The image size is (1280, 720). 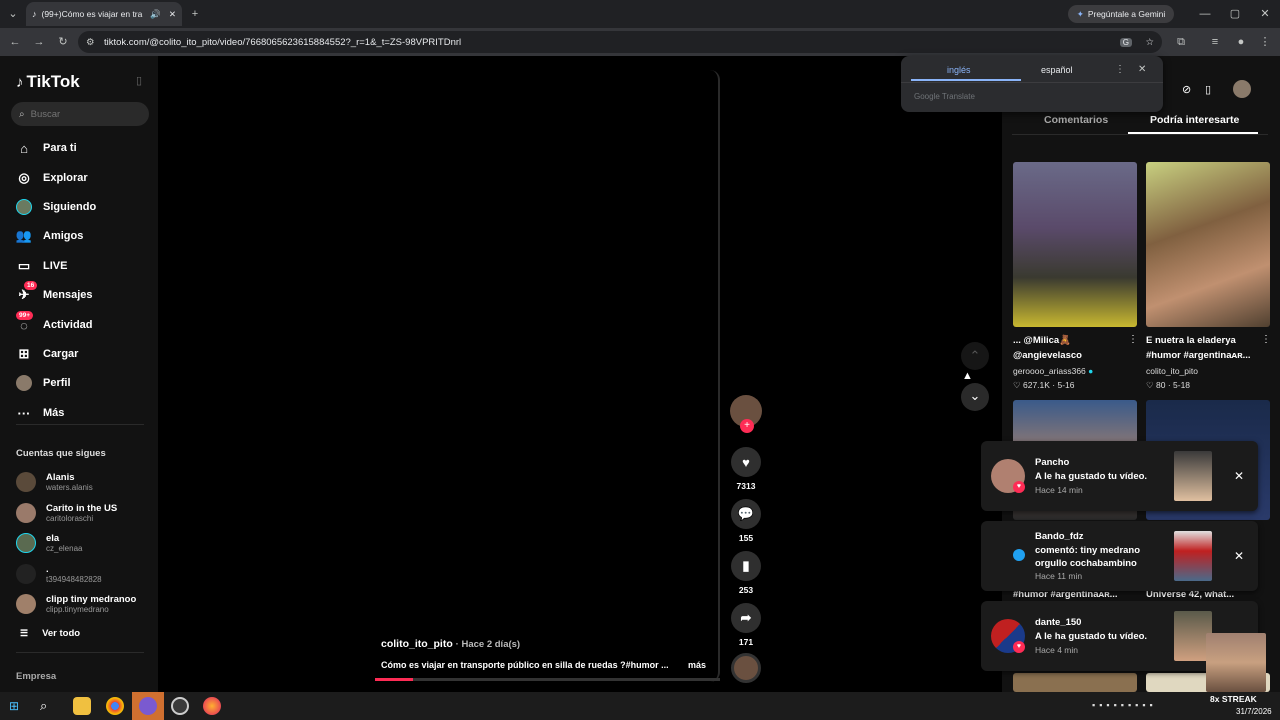 I want to click on tab-comentarios: Comentarios, so click(x=1076, y=120).